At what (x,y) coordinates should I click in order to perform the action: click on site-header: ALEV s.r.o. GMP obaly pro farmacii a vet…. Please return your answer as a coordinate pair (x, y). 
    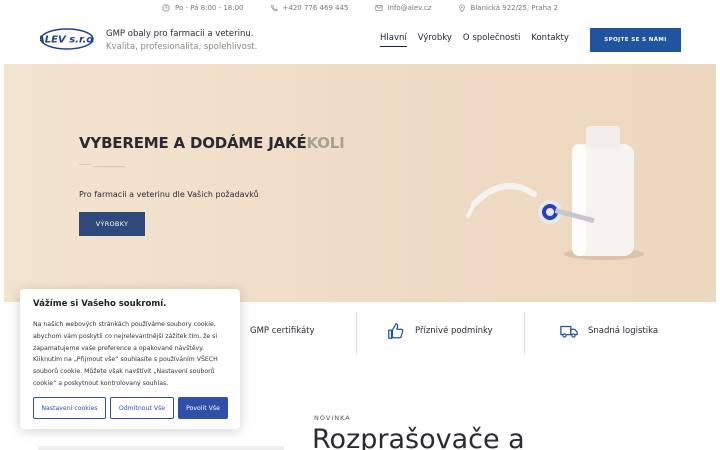
    Looking at the image, I should click on (360, 40).